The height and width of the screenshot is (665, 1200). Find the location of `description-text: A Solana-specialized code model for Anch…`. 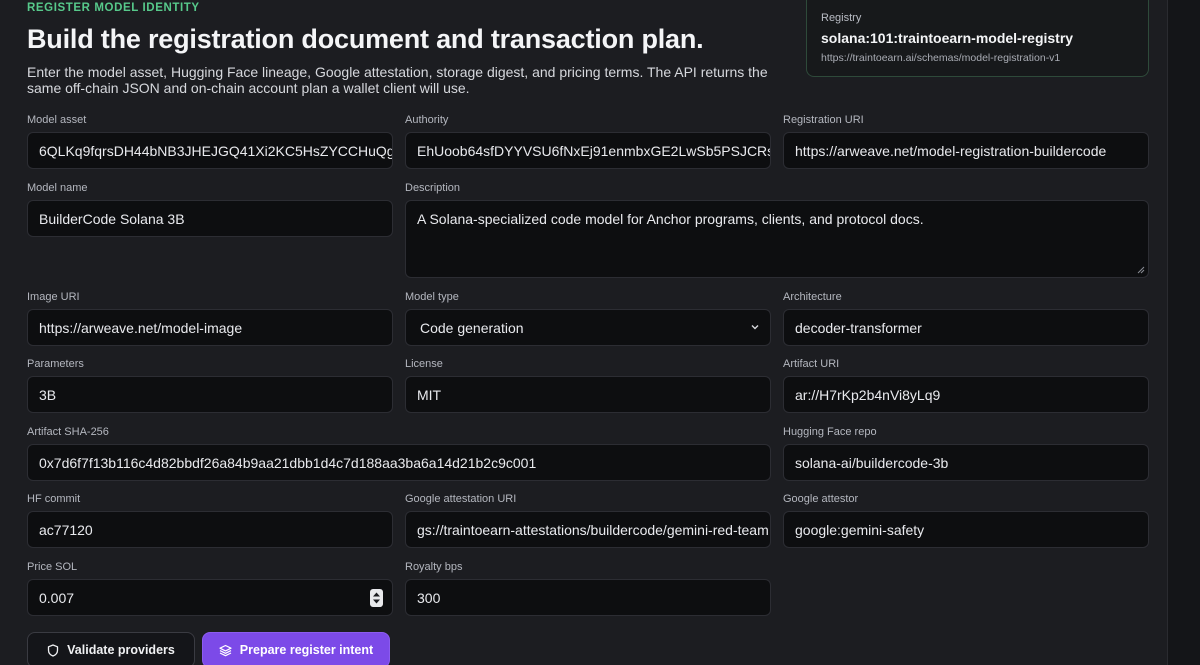

description-text: A Solana-specialized code model for Anch… is located at coordinates (670, 219).